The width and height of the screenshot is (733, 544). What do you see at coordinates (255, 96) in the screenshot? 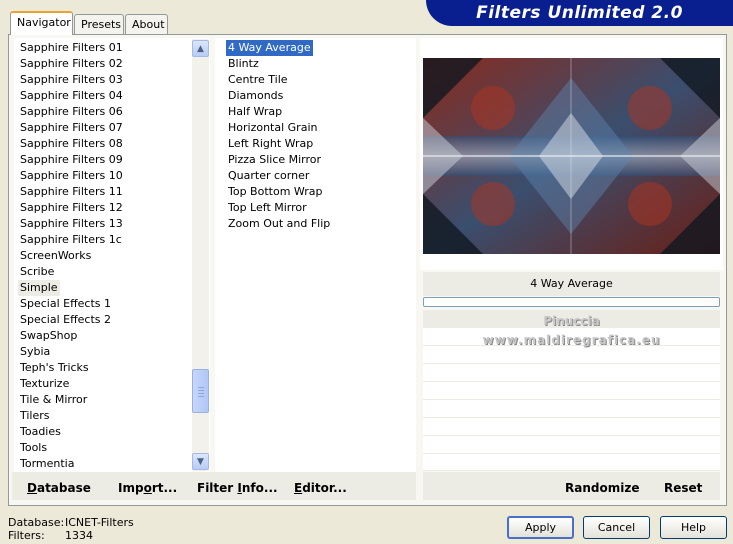
I see `filter-item: Diamonds` at bounding box center [255, 96].